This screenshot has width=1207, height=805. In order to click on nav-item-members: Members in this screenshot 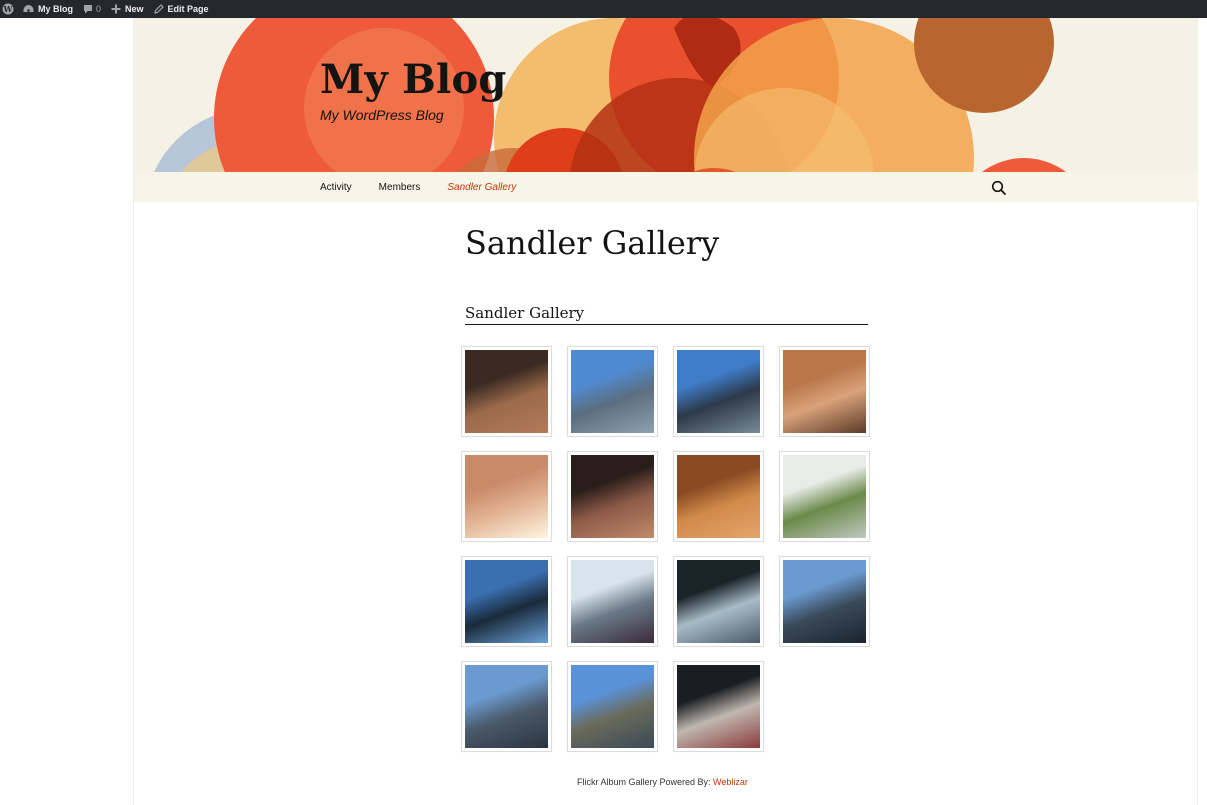, I will do `click(400, 187)`.